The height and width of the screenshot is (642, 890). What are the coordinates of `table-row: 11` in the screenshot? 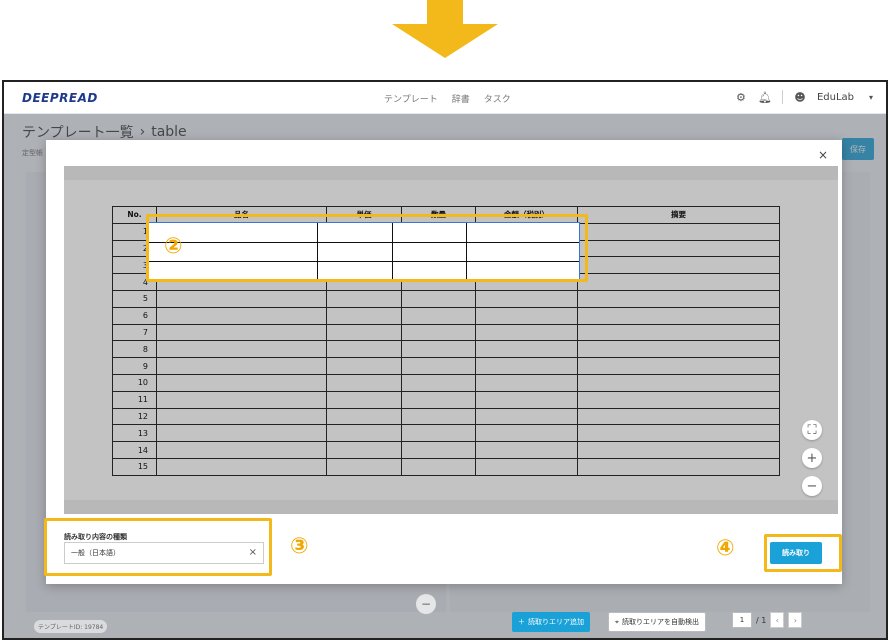 It's located at (446, 399).